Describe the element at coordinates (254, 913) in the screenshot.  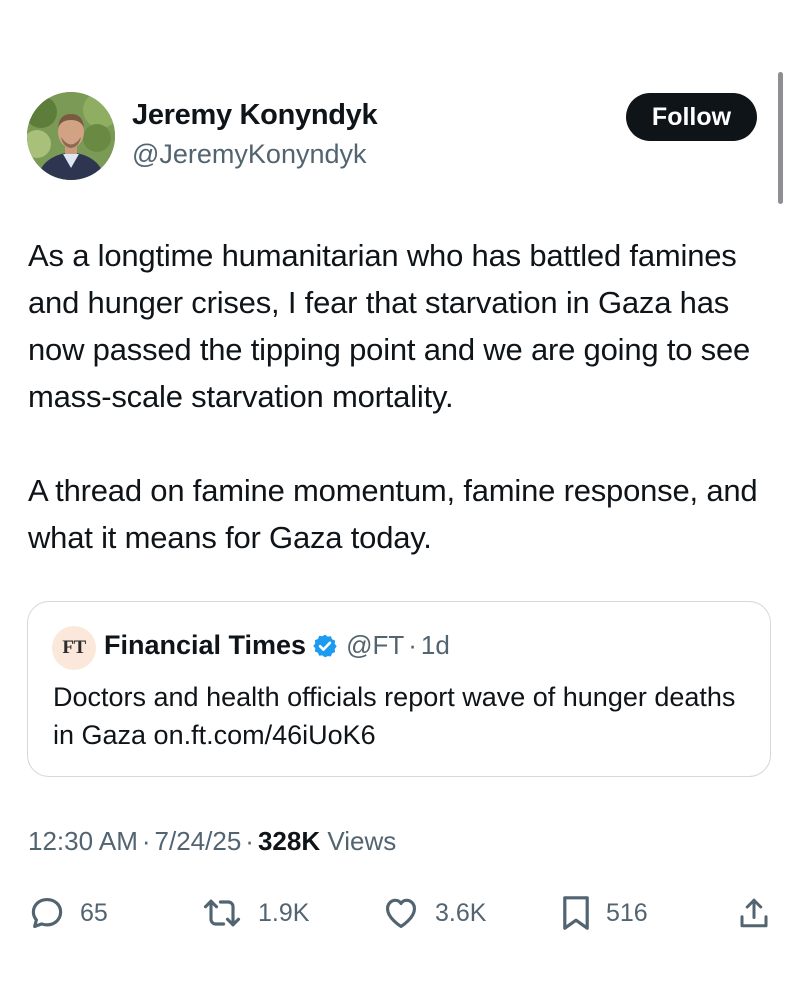
I see `repost-button: 1.9K` at that location.